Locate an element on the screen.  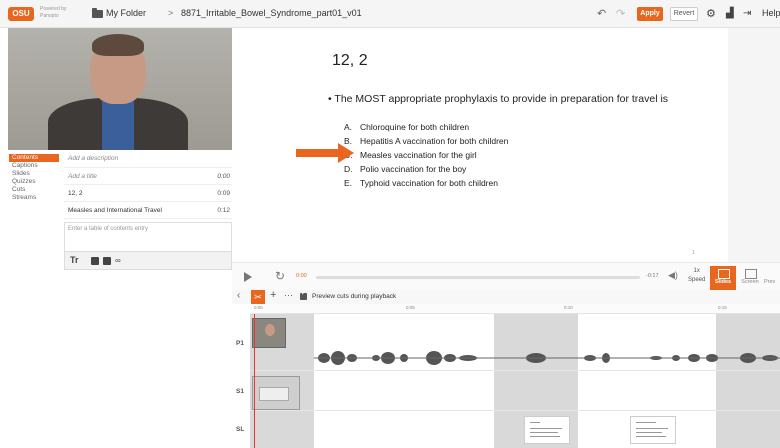
folder-icon is located at coordinates (97, 13).